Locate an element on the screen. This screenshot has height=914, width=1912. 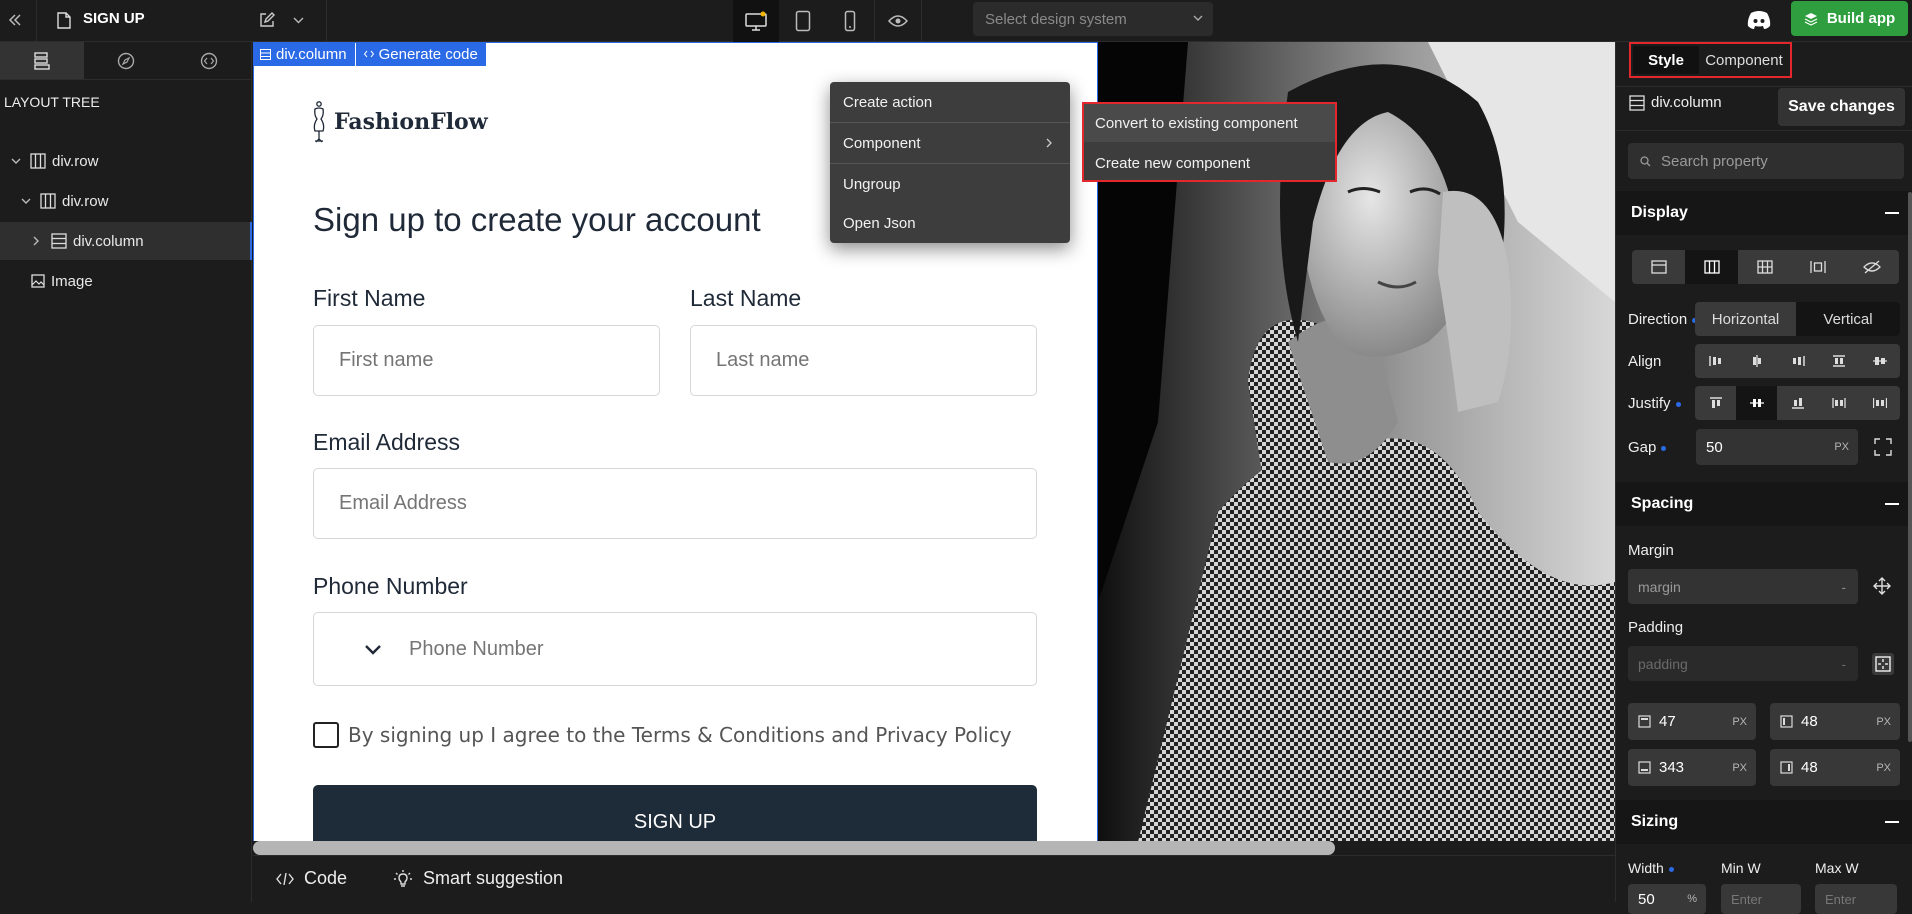
margin-input: margin - is located at coordinates (1743, 586).